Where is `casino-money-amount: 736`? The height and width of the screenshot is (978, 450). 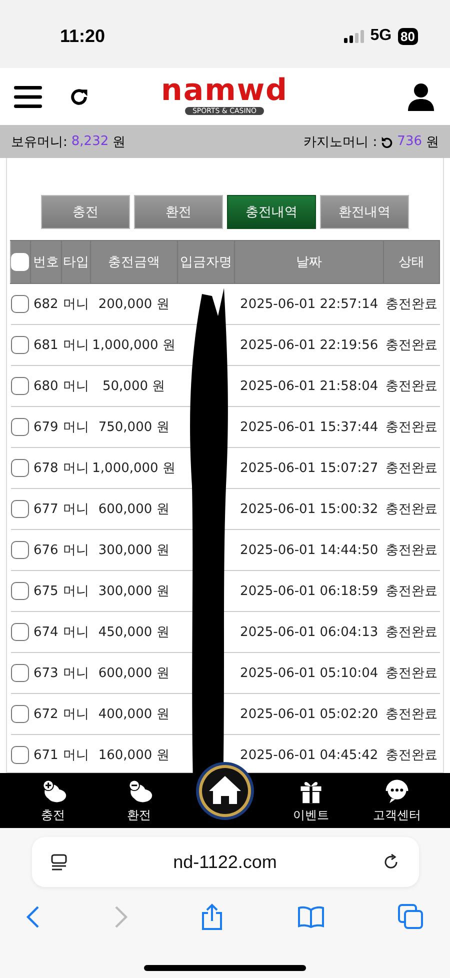 casino-money-amount: 736 is located at coordinates (409, 141).